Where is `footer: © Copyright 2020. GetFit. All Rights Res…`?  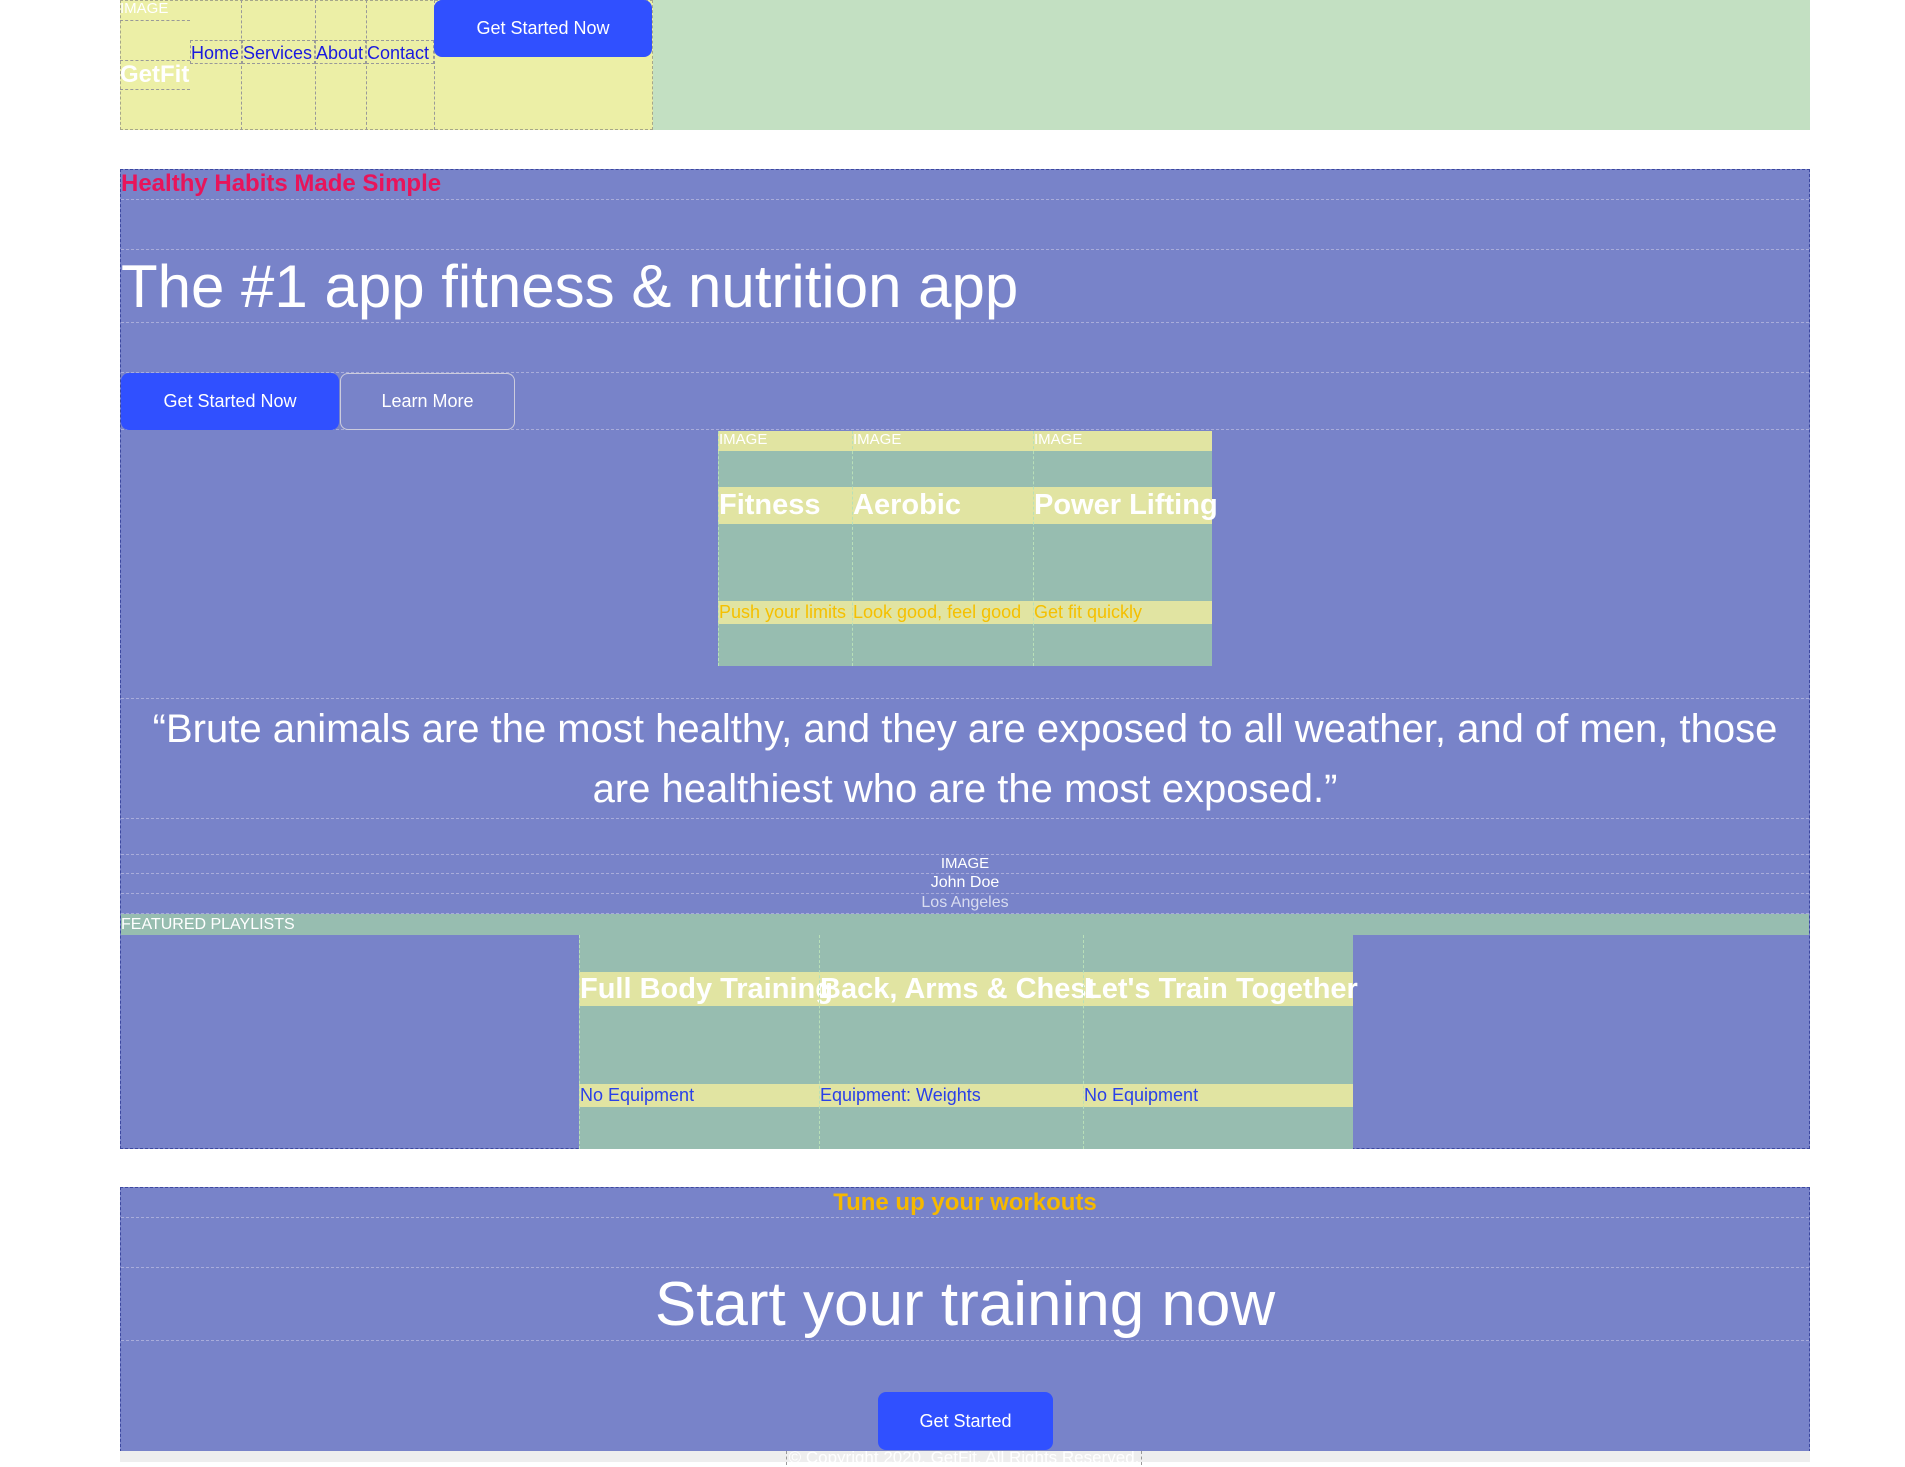 footer: © Copyright 2020. GetFit. All Rights Res… is located at coordinates (965, 1457).